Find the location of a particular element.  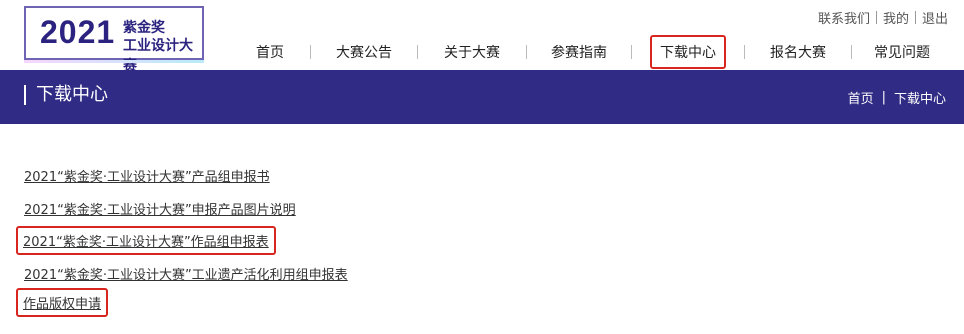

nav-item-announcements: 大赛公告 is located at coordinates (364, 52).